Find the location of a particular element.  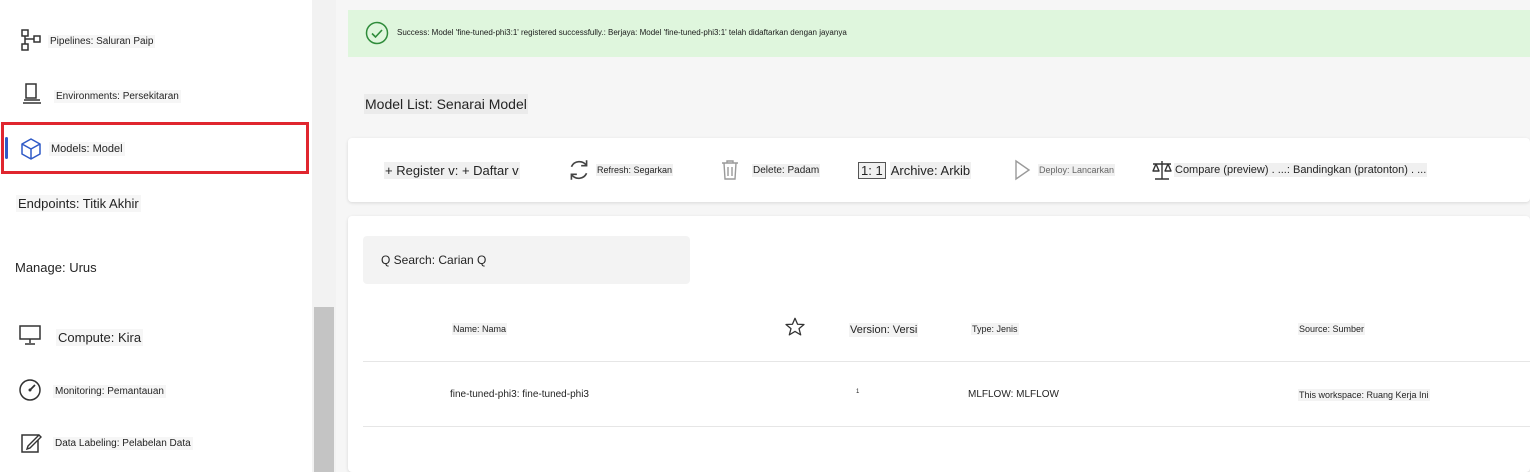

play-icon is located at coordinates (1023, 170).